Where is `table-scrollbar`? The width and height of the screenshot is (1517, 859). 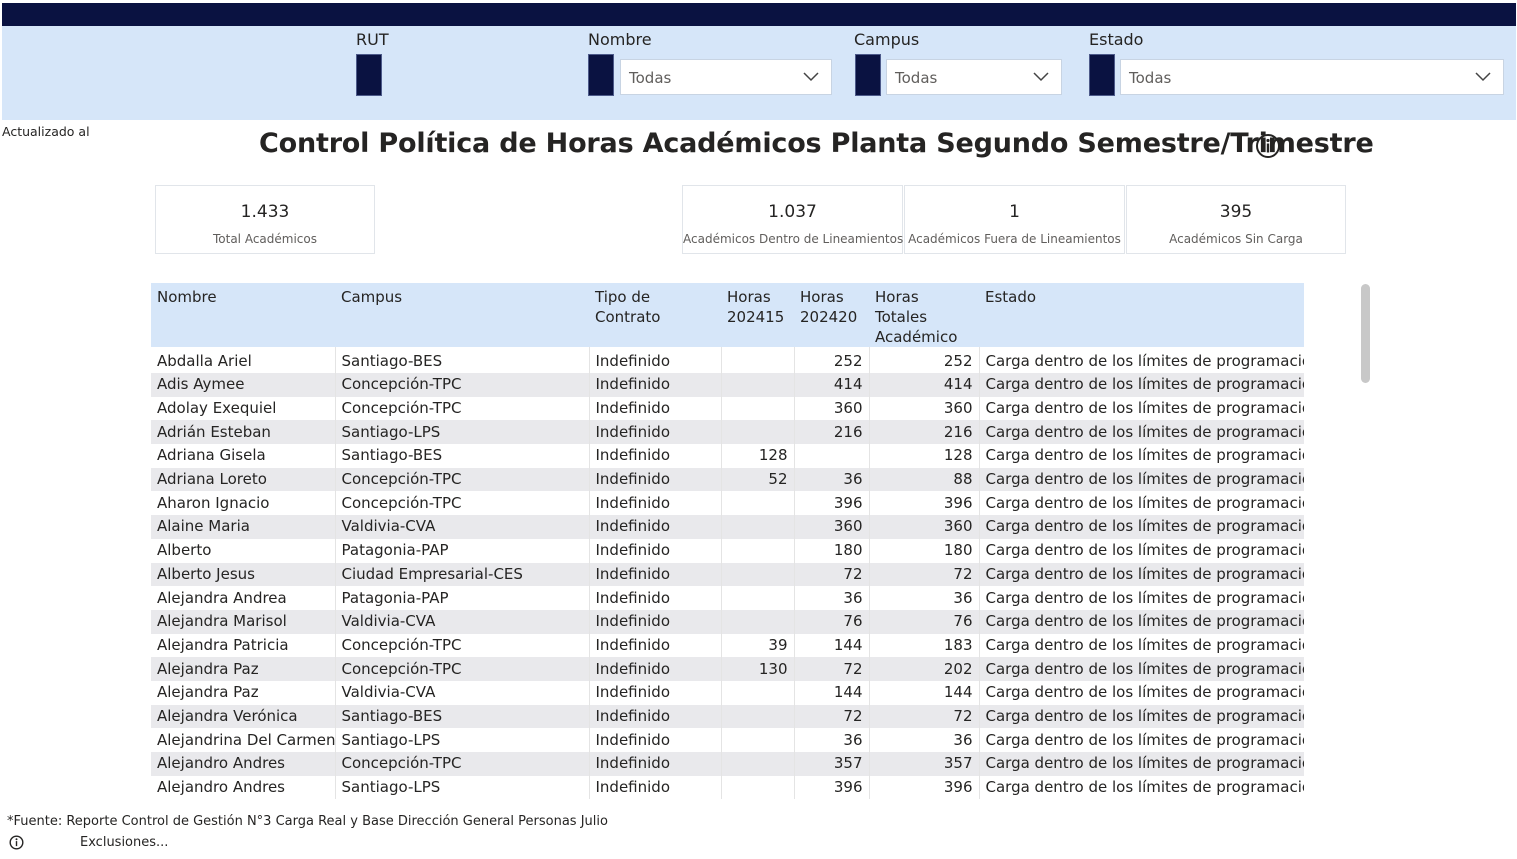 table-scrollbar is located at coordinates (1365, 333).